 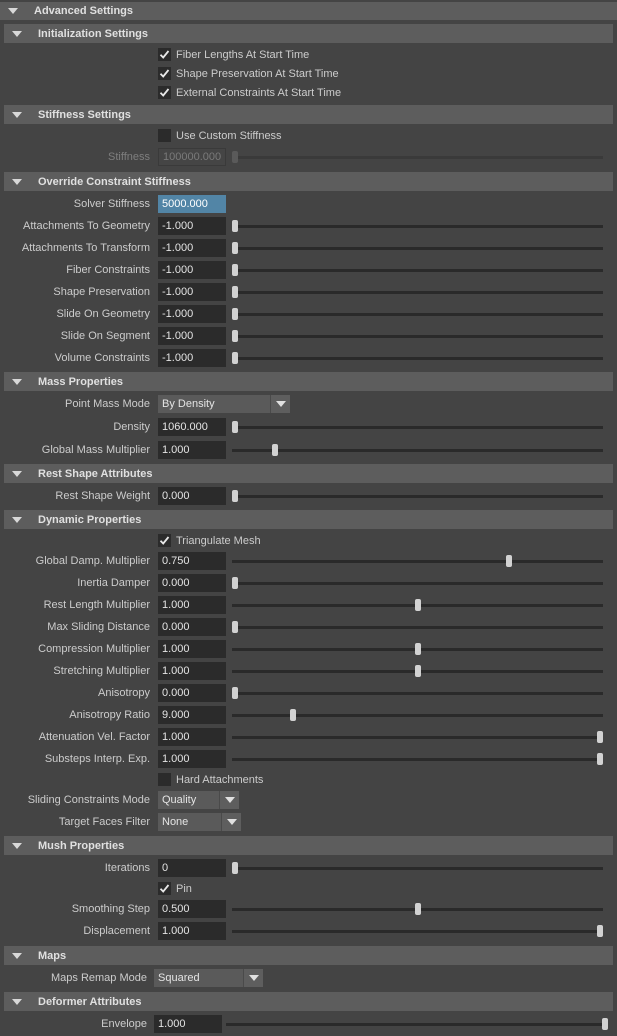 What do you see at coordinates (417, 1024) in the screenshot?
I see `envelope-slider-track` at bounding box center [417, 1024].